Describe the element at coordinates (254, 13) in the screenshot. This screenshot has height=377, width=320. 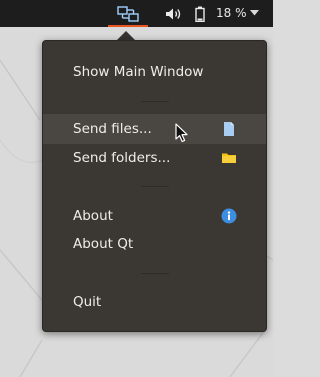
I see `chevron-down-icon` at that location.